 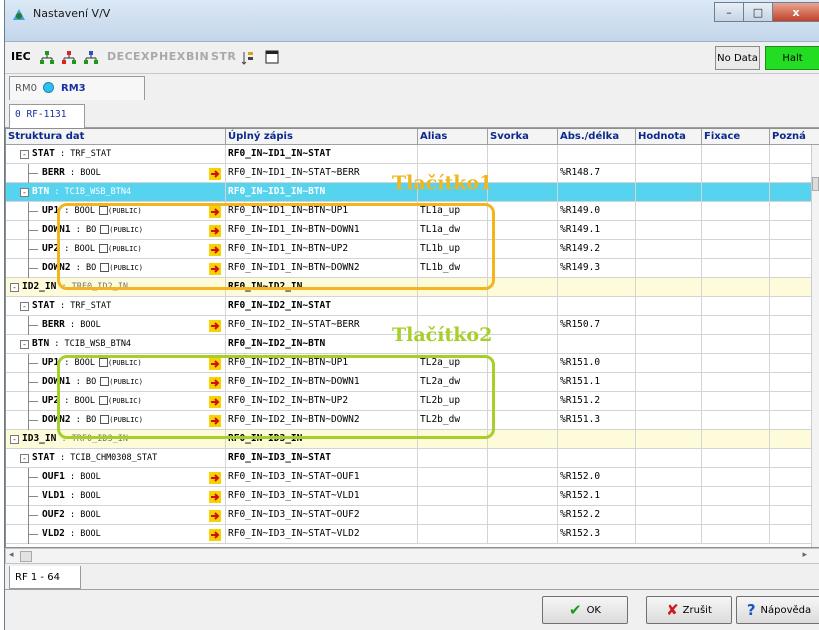 I want to click on iec-button: IEC, so click(x=21, y=56).